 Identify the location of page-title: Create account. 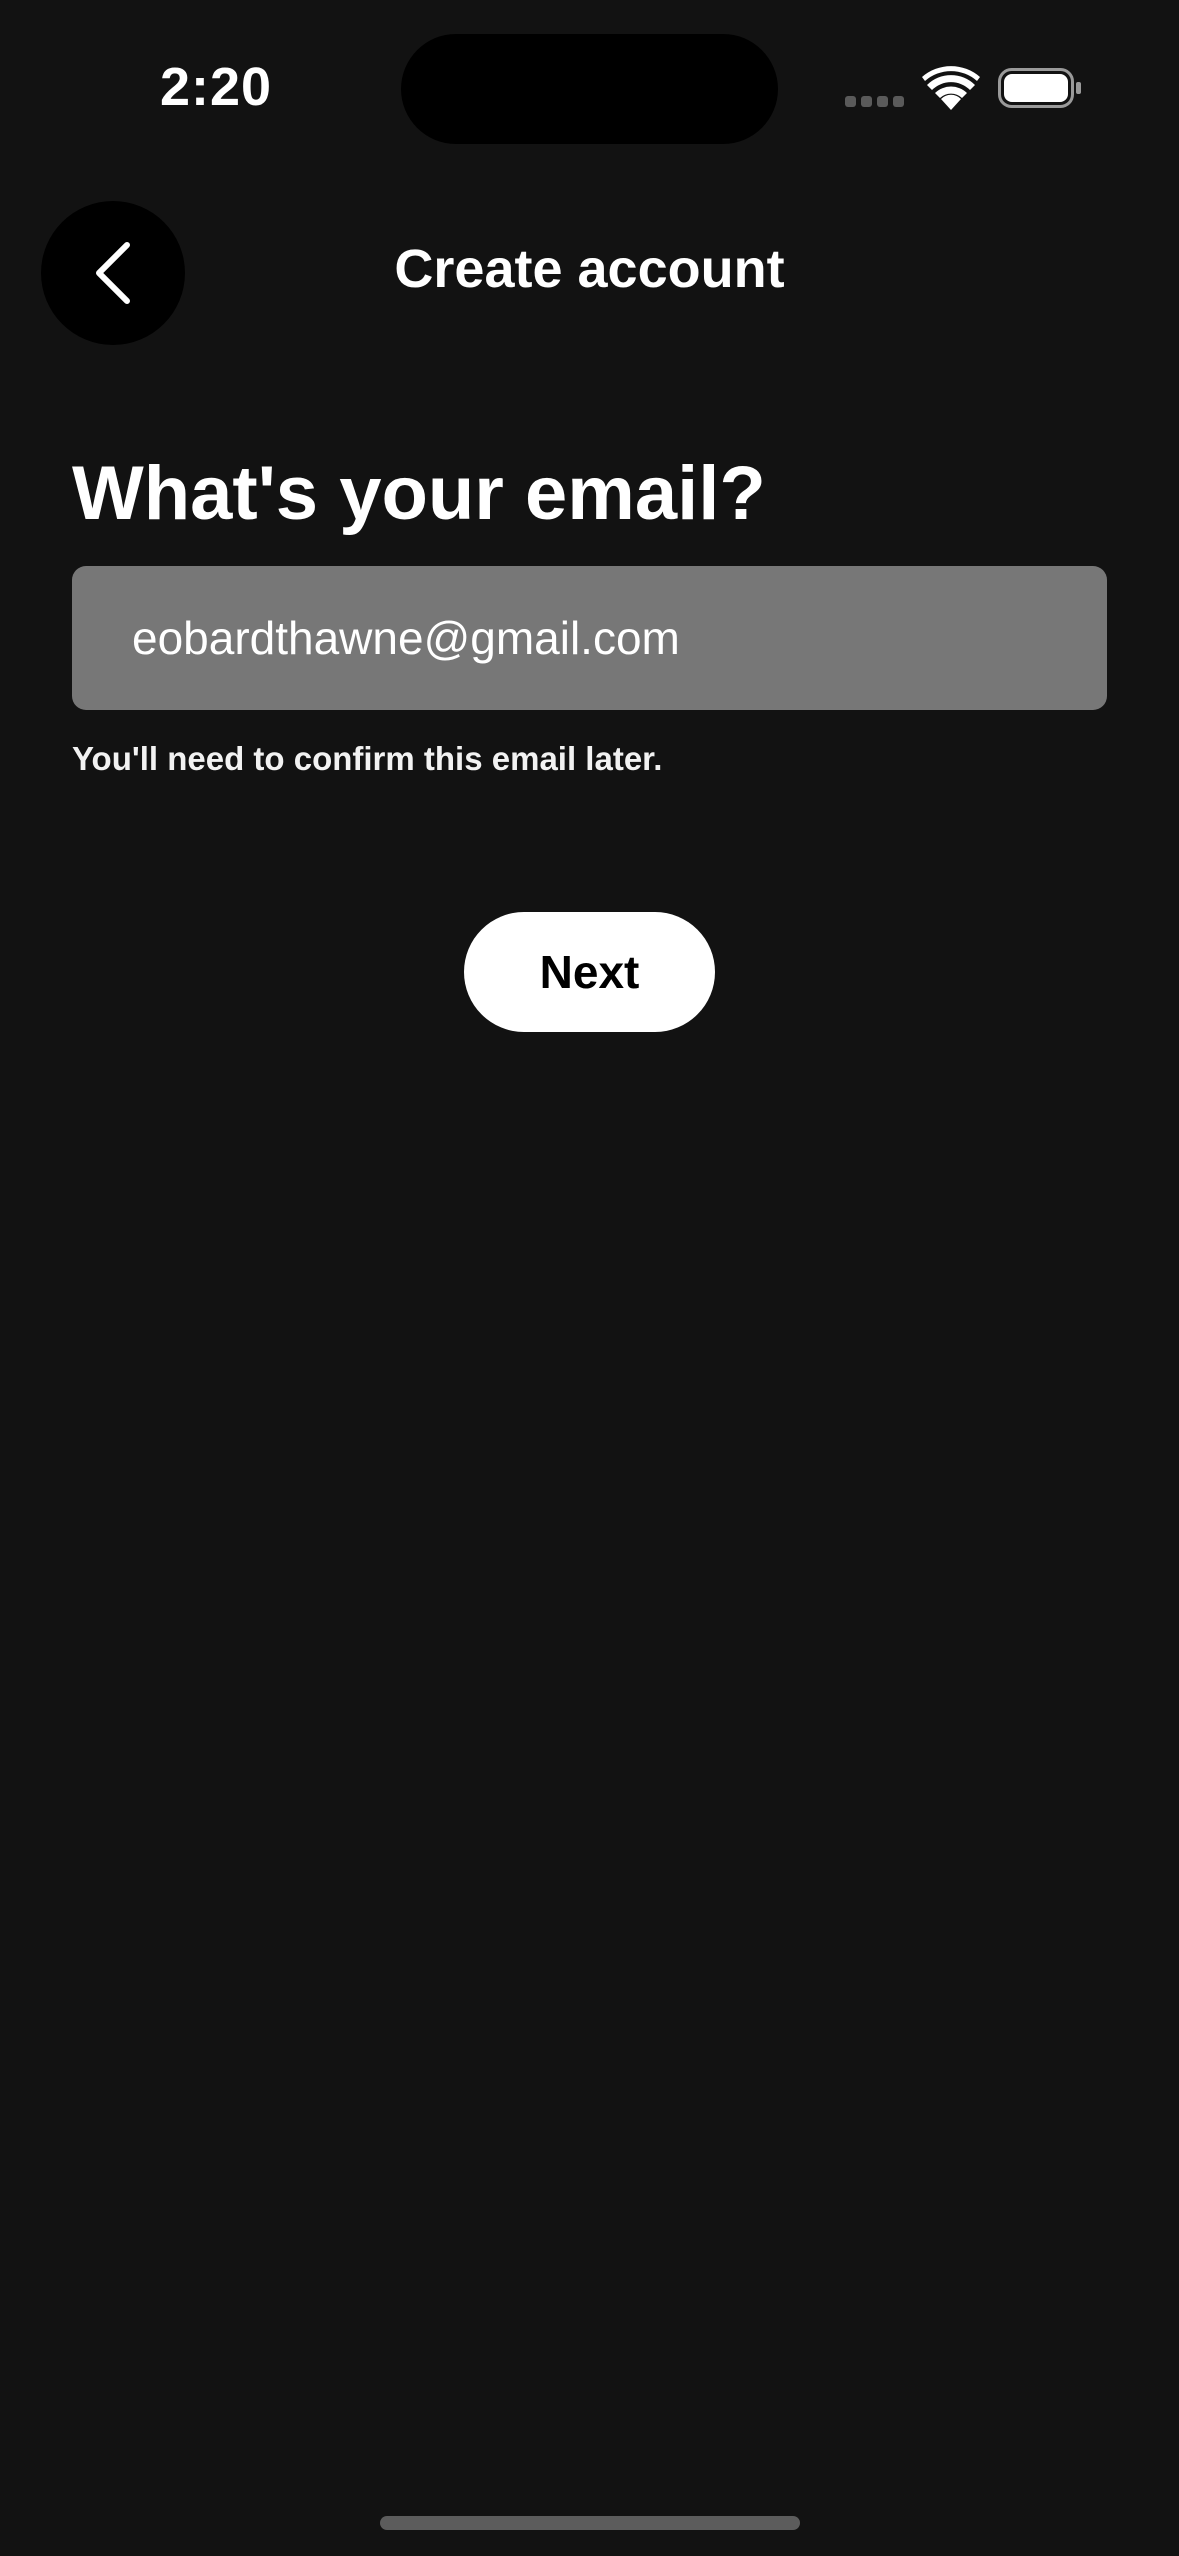
(589, 269).